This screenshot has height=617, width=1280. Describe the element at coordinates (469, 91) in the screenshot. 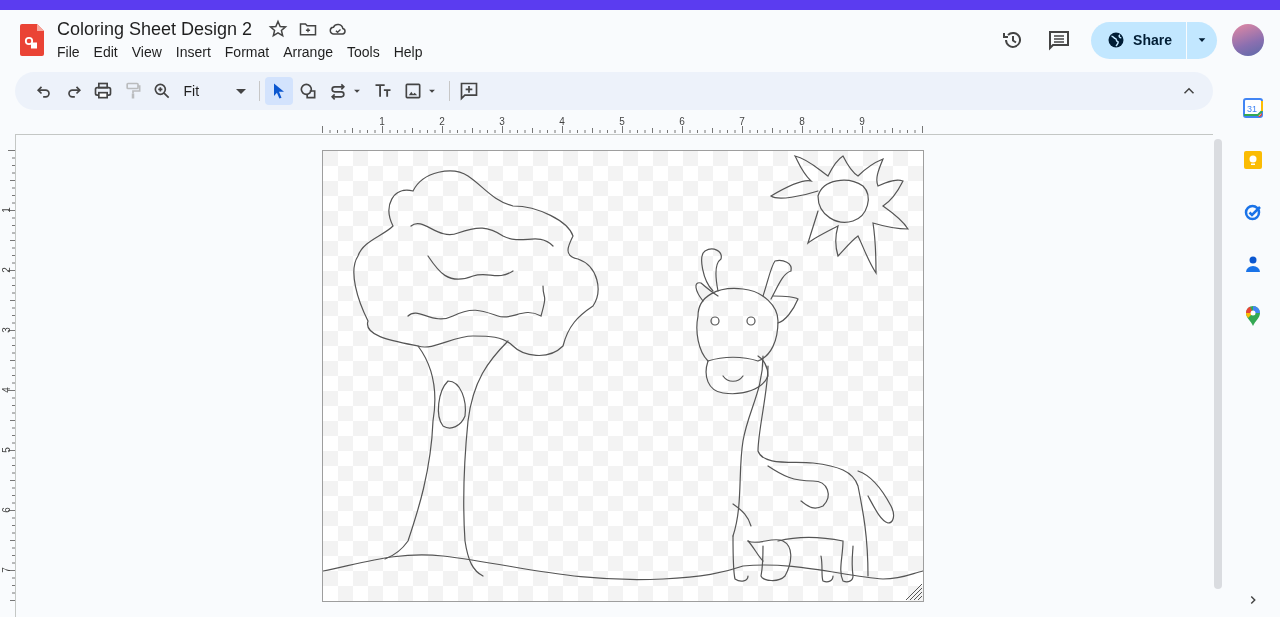

I see `add-comment-icon` at that location.